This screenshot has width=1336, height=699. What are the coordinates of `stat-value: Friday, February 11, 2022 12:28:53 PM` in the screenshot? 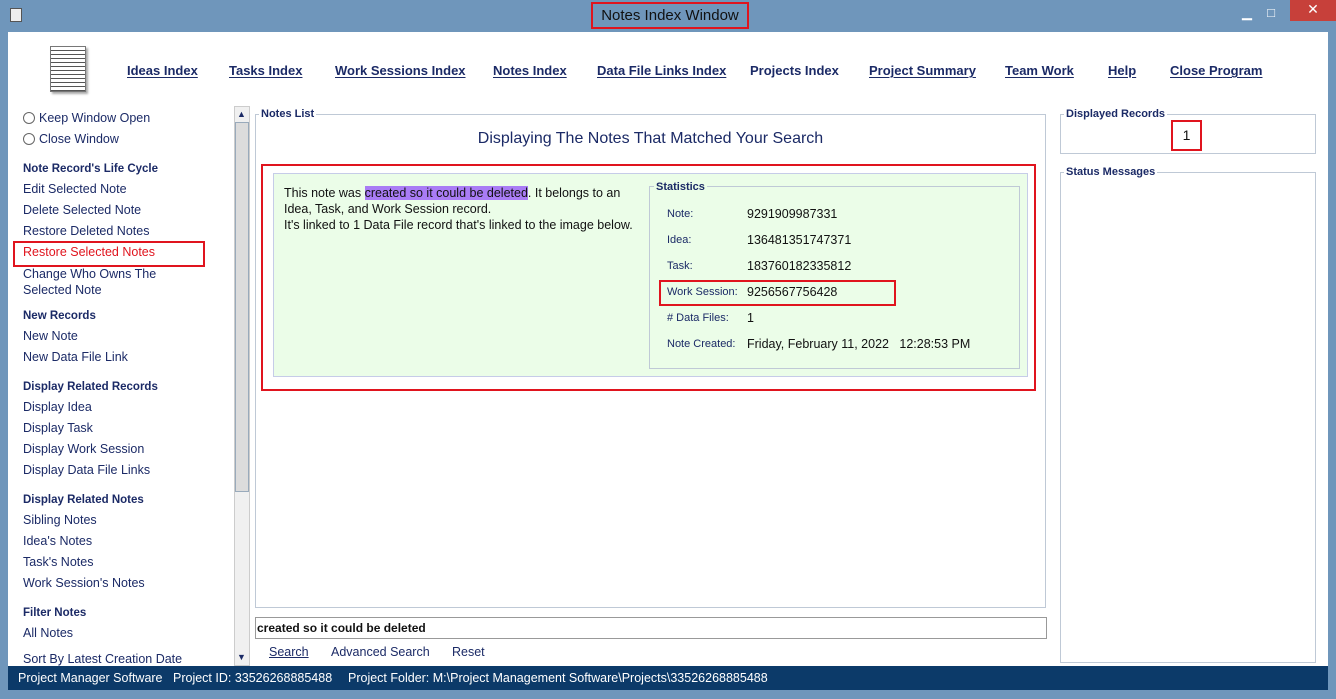 It's located at (859, 344).